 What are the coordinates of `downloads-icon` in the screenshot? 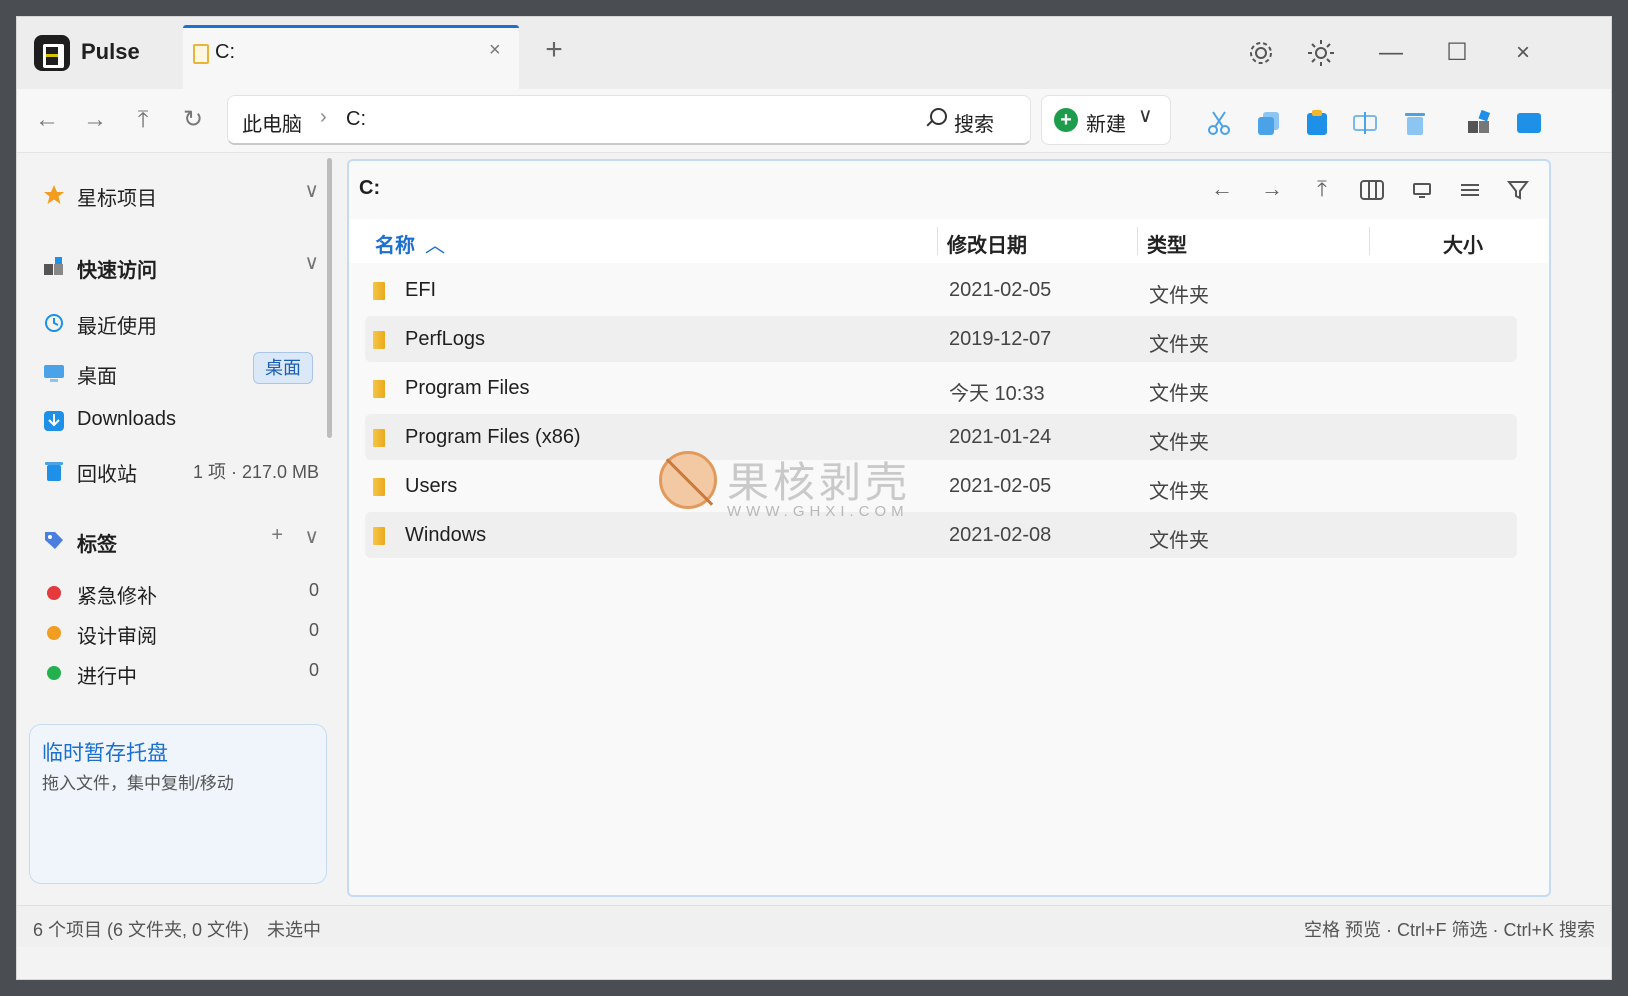 It's located at (54, 421).